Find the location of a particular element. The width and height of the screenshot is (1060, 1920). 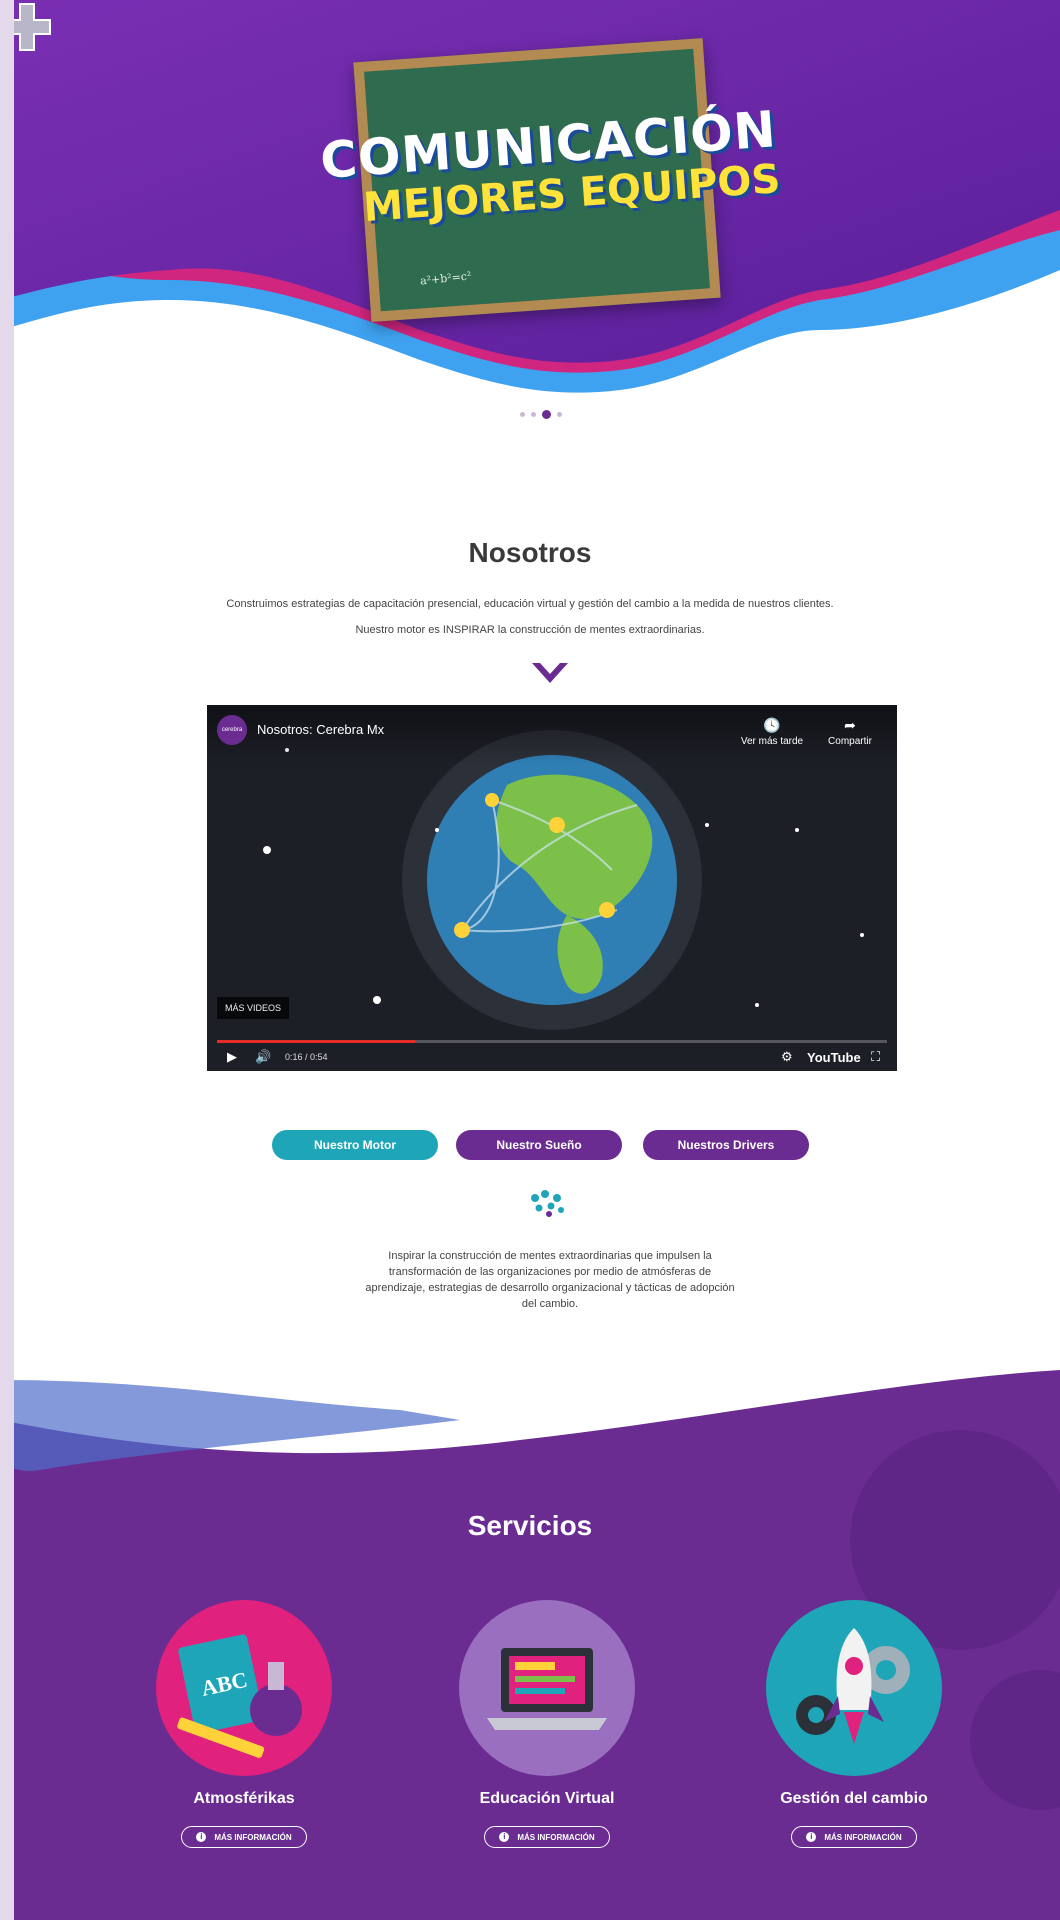

more-videos-button: MÁS VIDEOS is located at coordinates (253, 1008).